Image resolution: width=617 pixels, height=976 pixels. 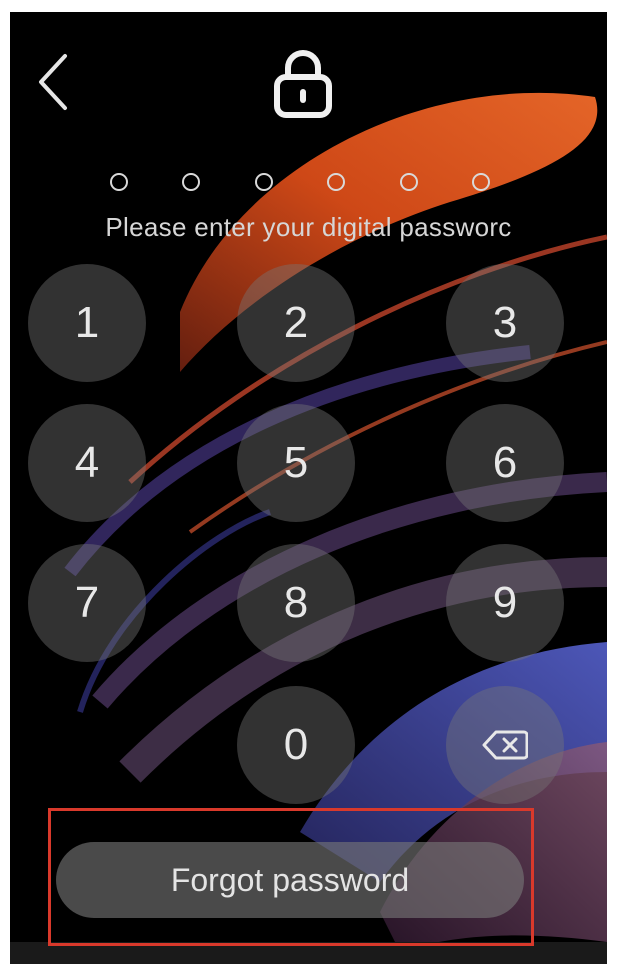 I want to click on key-2: 2, so click(x=296, y=323).